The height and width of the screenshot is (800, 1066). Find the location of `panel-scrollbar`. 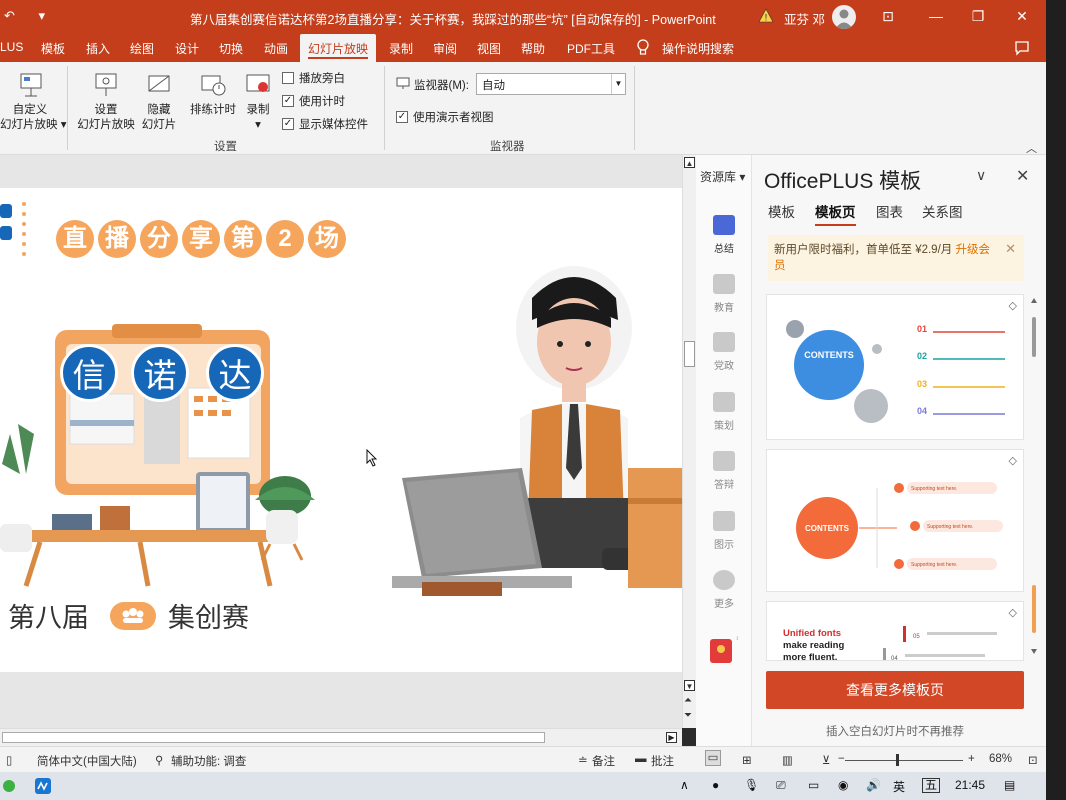

panel-scrollbar is located at coordinates (1034, 477).